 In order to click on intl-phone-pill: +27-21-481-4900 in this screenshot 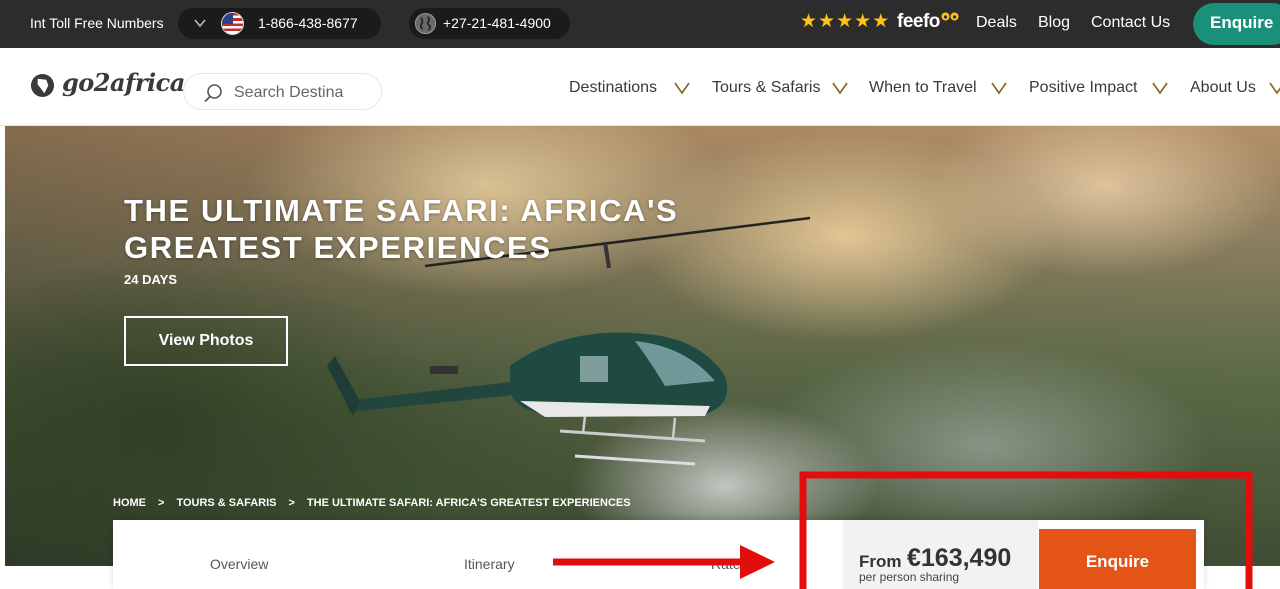, I will do `click(489, 23)`.